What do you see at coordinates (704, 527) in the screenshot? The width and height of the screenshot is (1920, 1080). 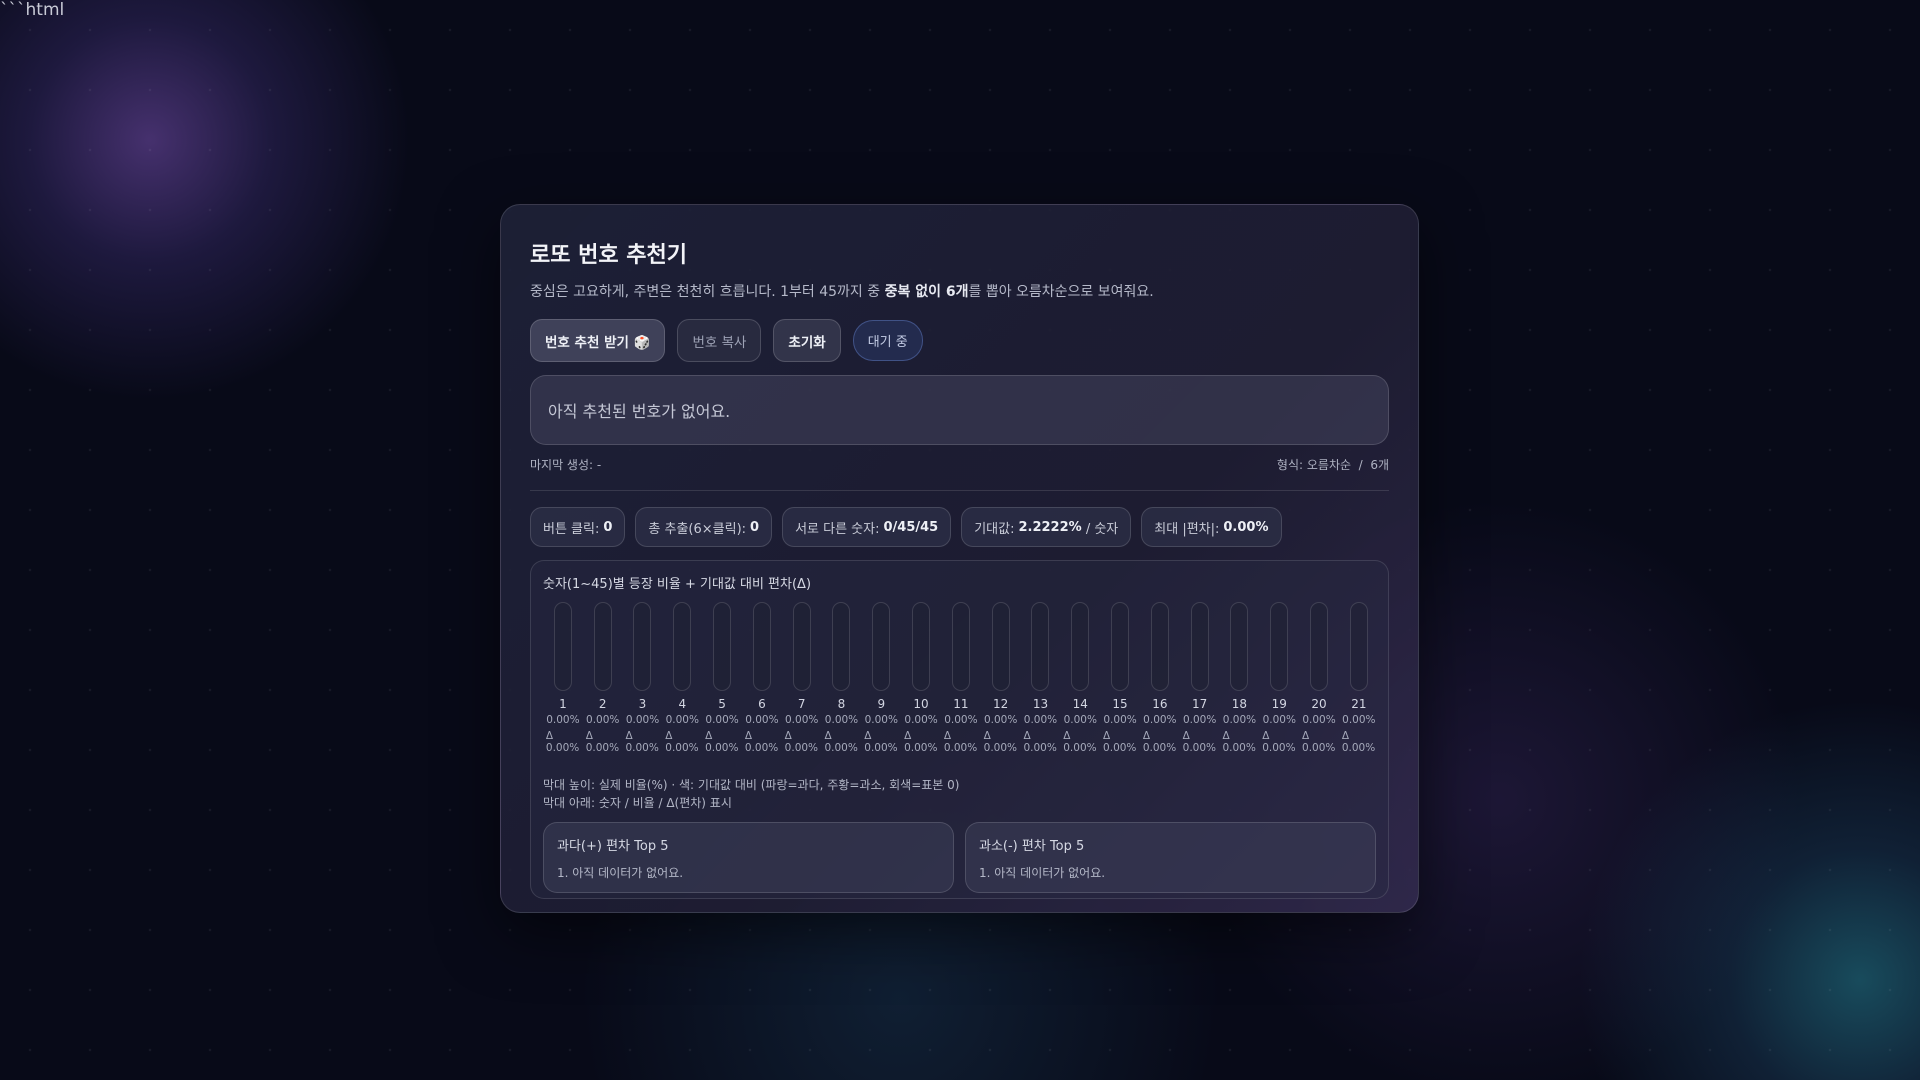 I see `stat-pill: 총 추출(6×클릭): 0` at bounding box center [704, 527].